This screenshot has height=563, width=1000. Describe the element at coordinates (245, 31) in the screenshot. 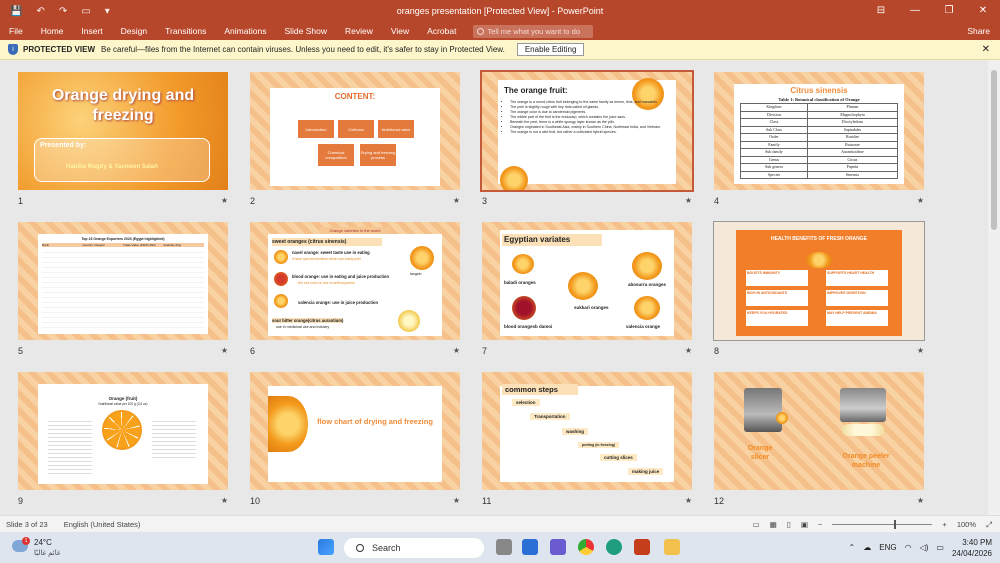

I see `tab-animations: Animations` at that location.